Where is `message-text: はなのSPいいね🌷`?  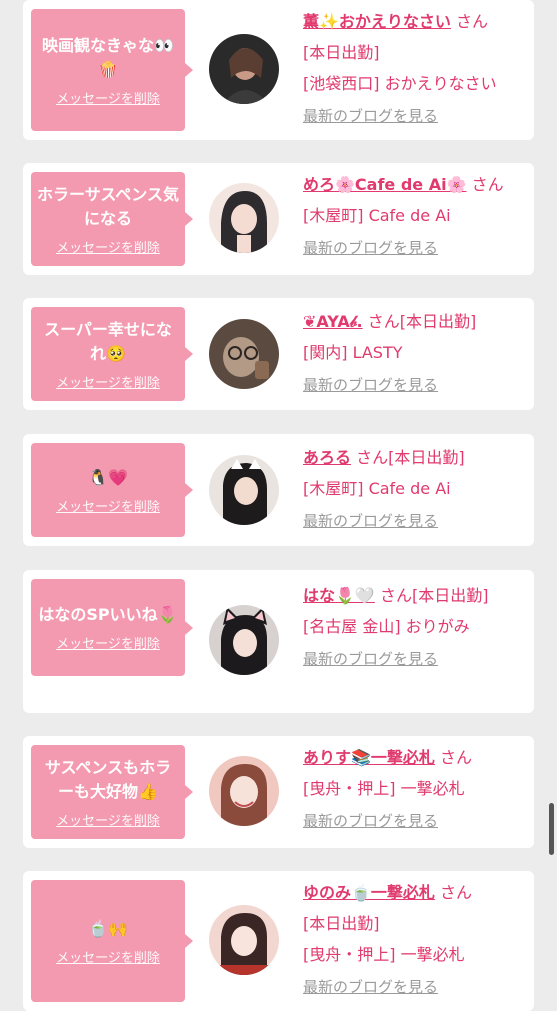
message-text: はなのSPいいね🌷 is located at coordinates (108, 614).